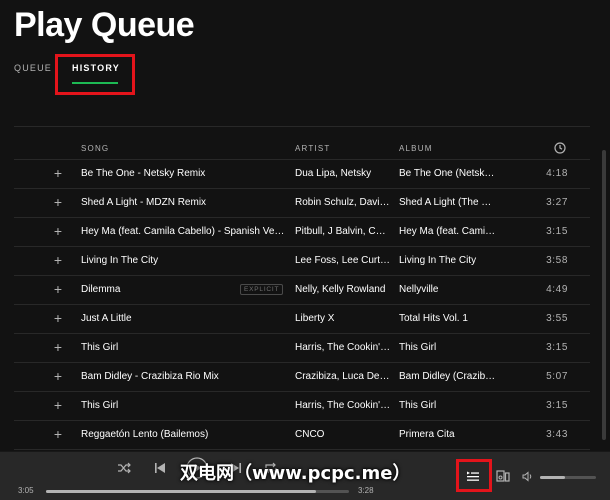  What do you see at coordinates (343, 173) in the screenshot?
I see `track-artist: Dua Lipa, Netsky` at bounding box center [343, 173].